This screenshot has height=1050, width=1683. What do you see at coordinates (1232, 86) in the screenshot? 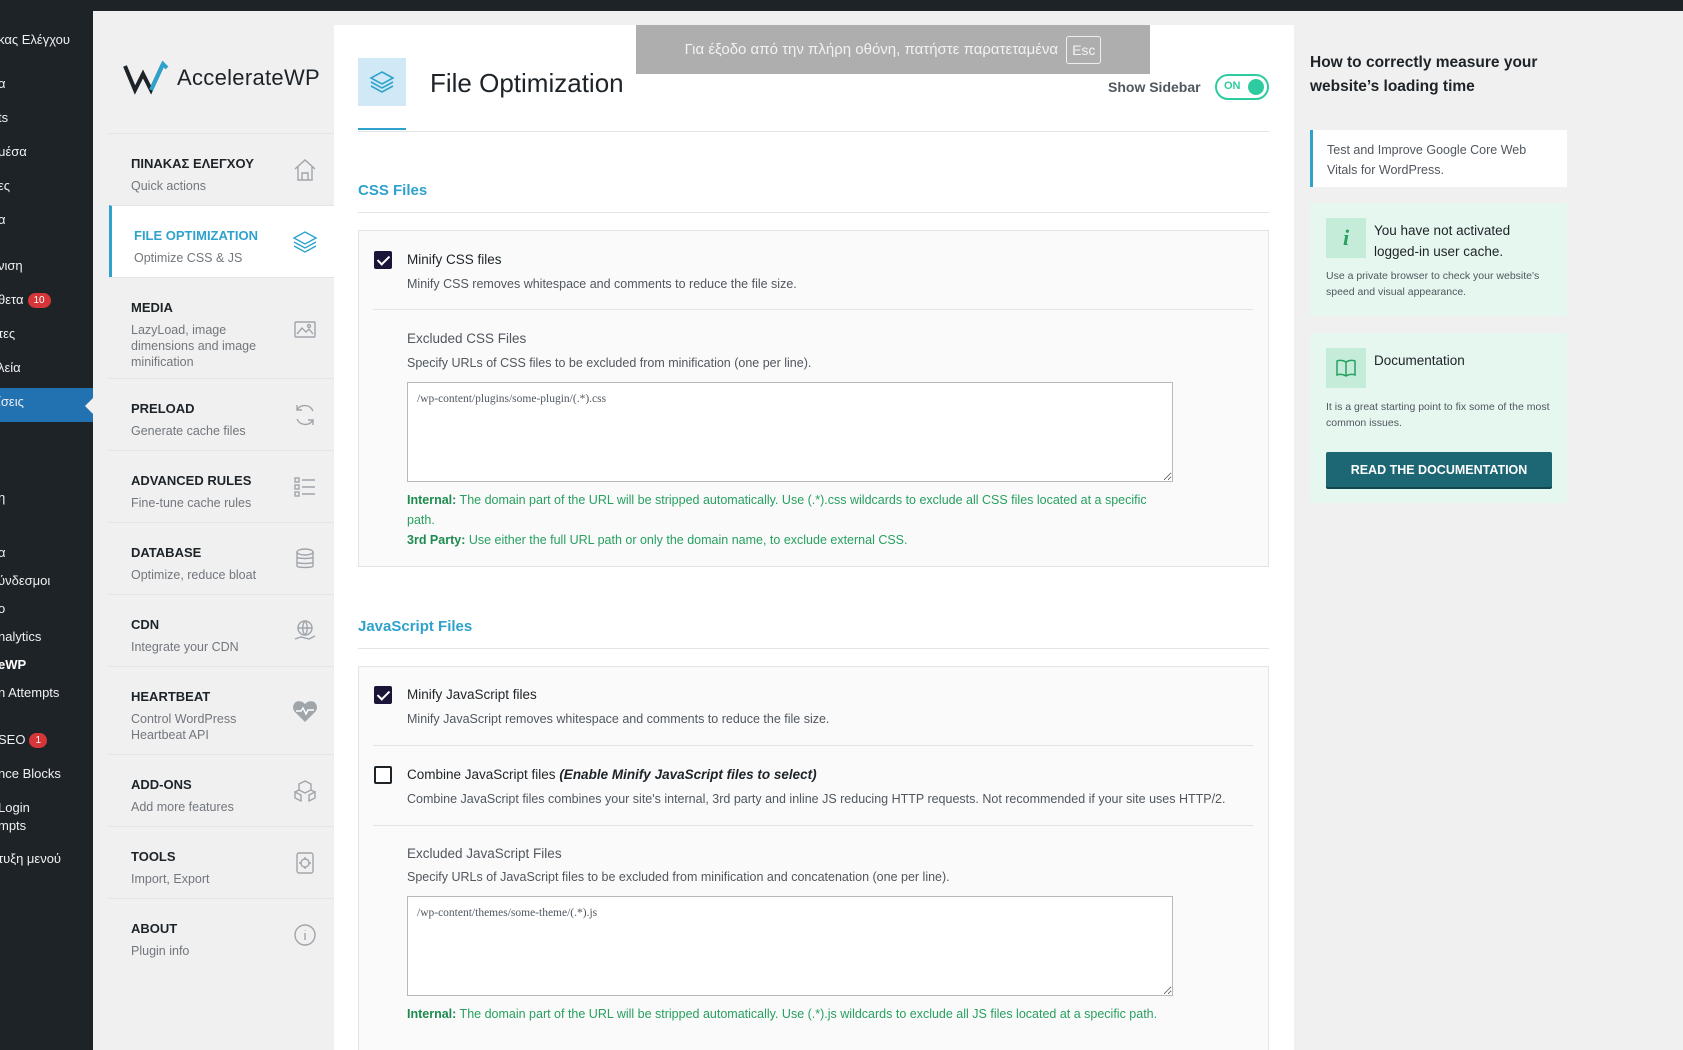
I see `toggle-label: ON` at bounding box center [1232, 86].